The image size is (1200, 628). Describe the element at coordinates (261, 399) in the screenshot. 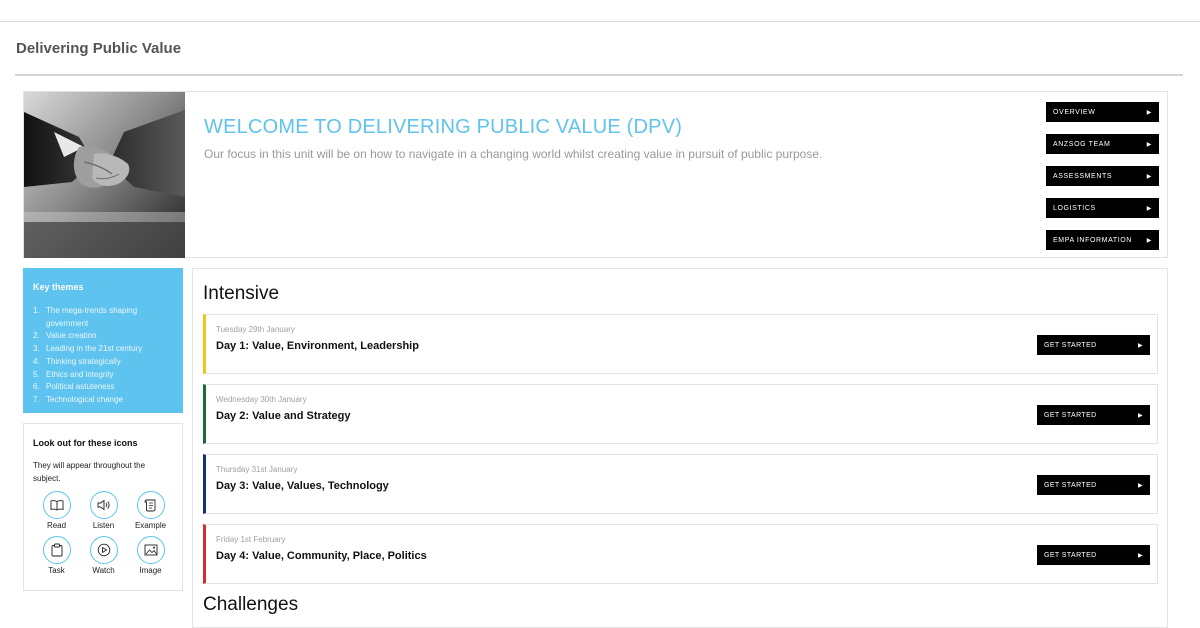

I see `day-date: Wednesday 30th January` at that location.